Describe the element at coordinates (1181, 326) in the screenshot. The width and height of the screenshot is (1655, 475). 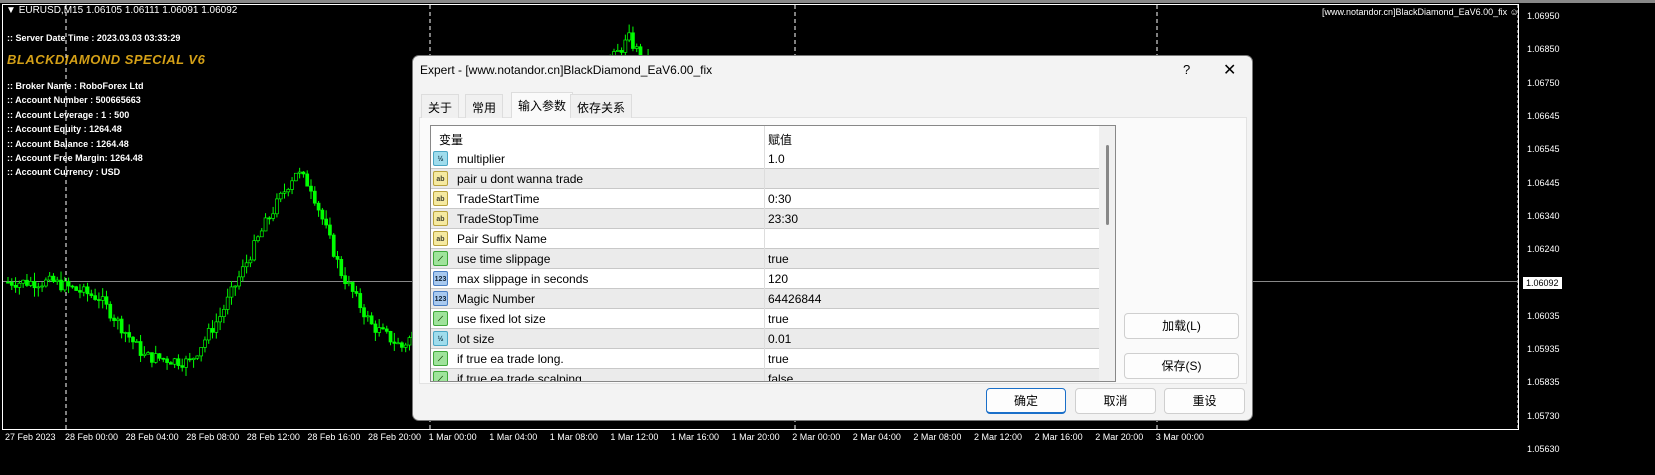
I see `load-button: 加载(L)` at that location.